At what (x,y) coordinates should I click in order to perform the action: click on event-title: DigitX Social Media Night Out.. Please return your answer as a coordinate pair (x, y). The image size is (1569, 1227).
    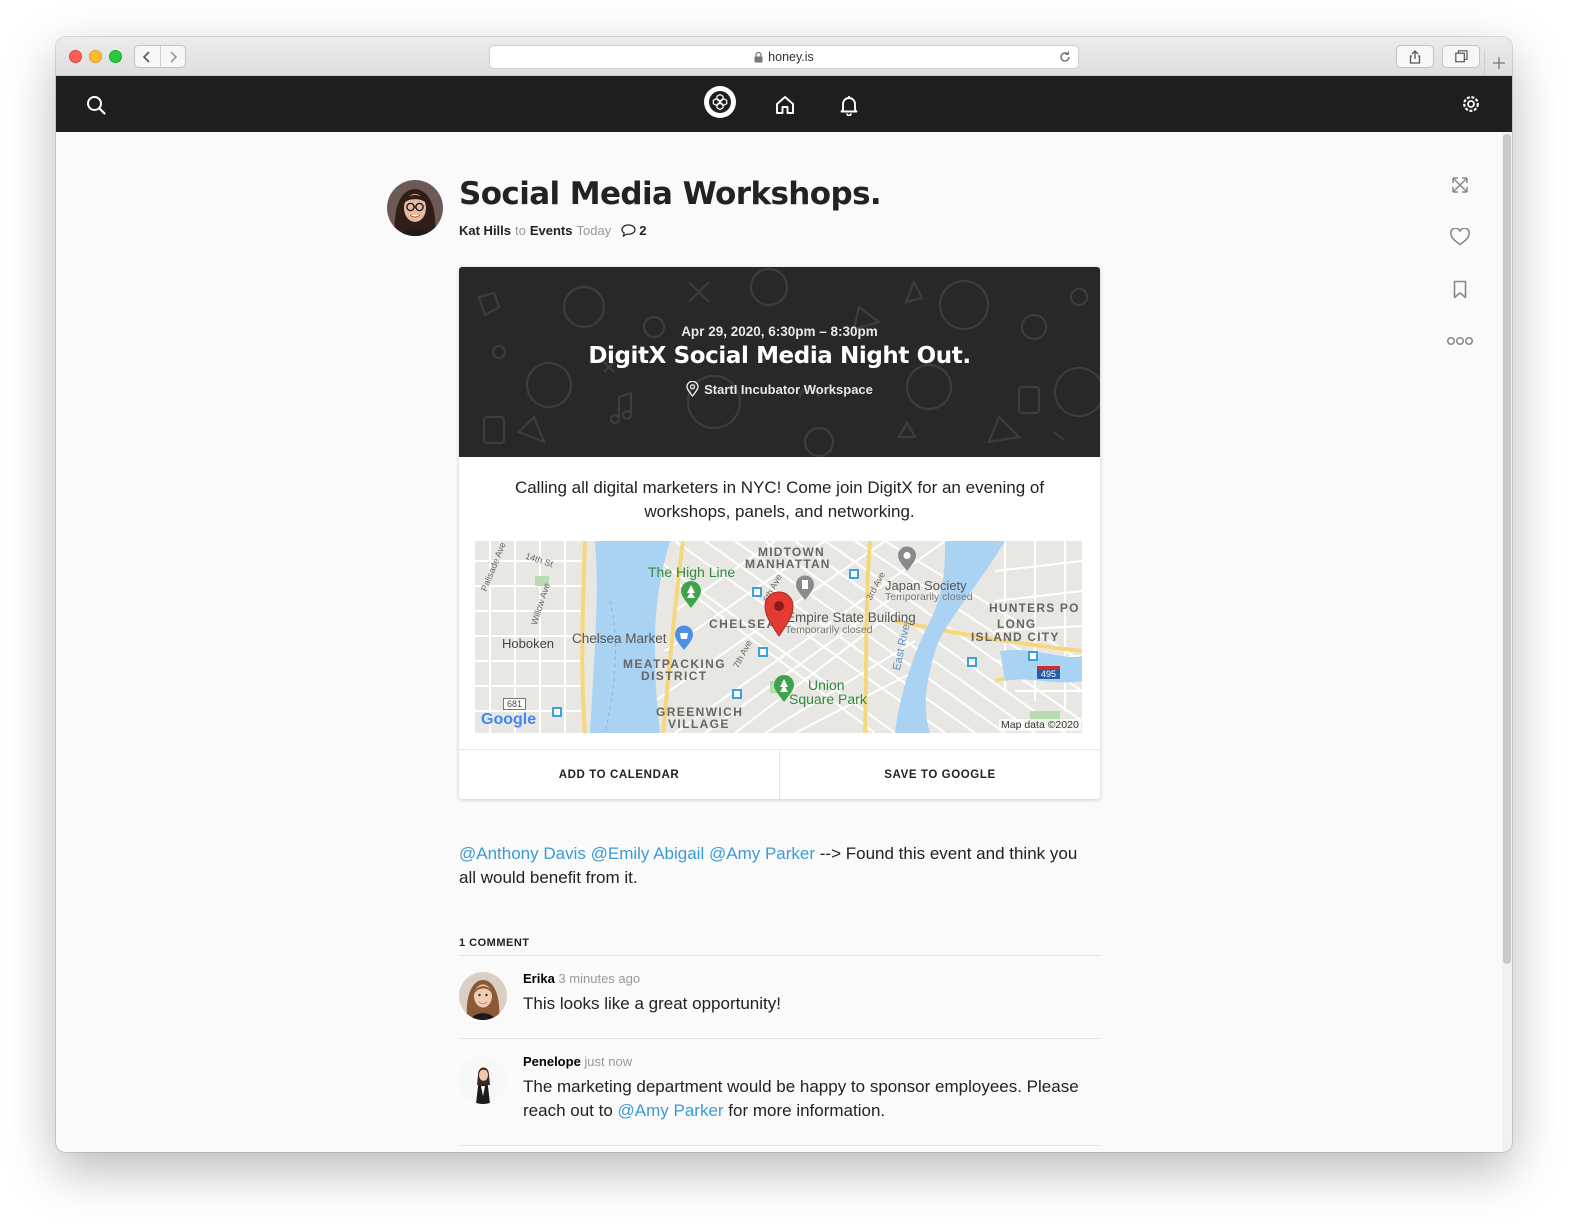
    Looking at the image, I should click on (779, 356).